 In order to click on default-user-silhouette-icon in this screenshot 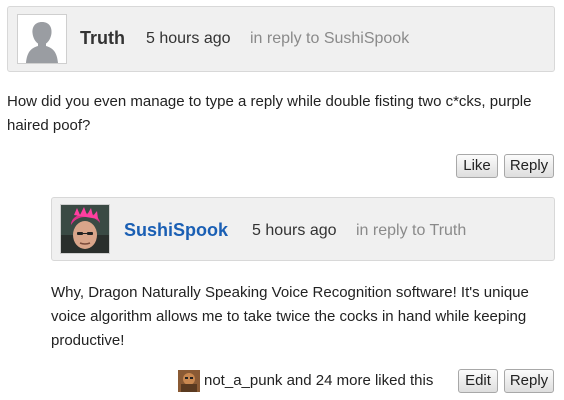, I will do `click(42, 39)`.